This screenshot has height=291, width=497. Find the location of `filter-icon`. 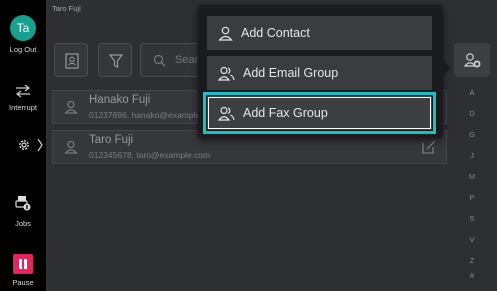

filter-icon is located at coordinates (116, 61).